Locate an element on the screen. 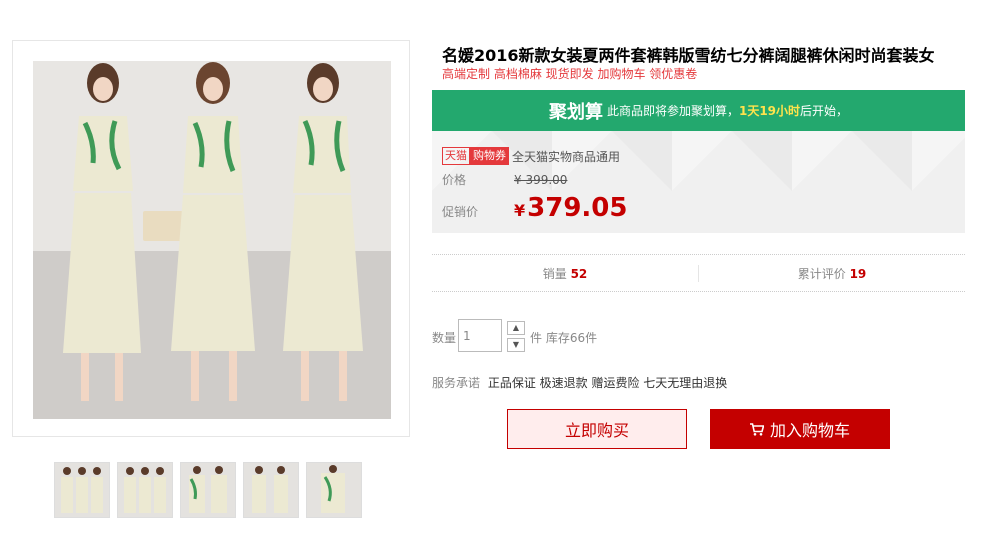 The height and width of the screenshot is (538, 990). sales-stats: 销量 52 累计评价 19 is located at coordinates (698, 273).